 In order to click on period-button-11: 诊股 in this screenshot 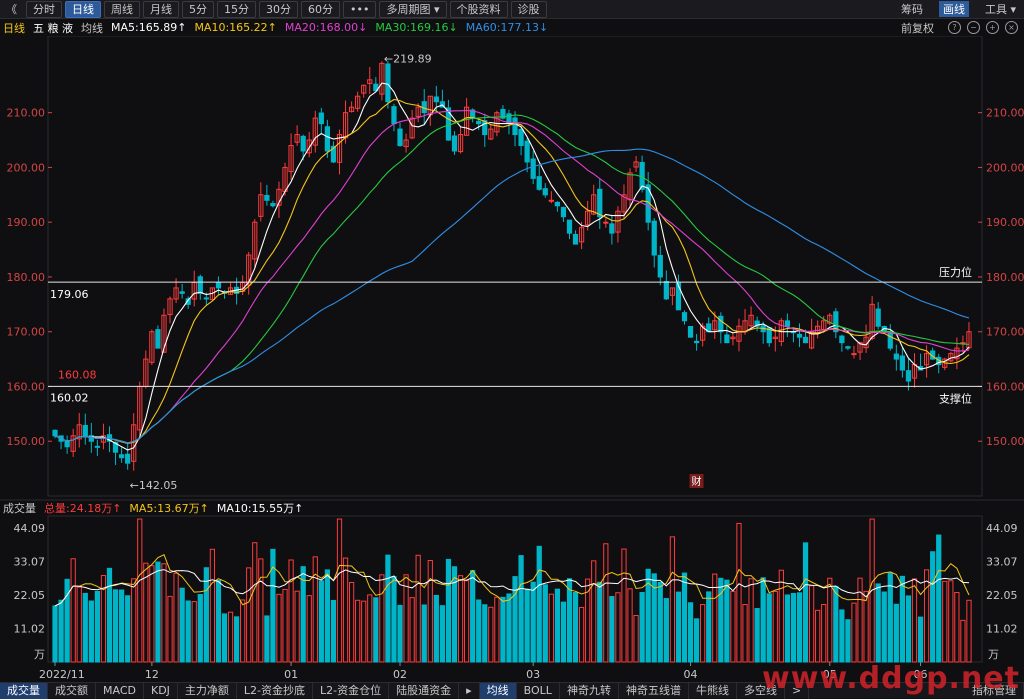, I will do `click(528, 9)`.